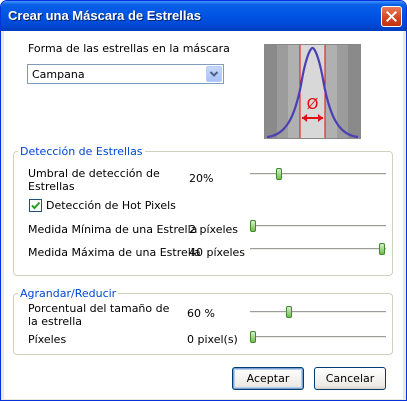  I want to click on close-button, so click(391, 16).